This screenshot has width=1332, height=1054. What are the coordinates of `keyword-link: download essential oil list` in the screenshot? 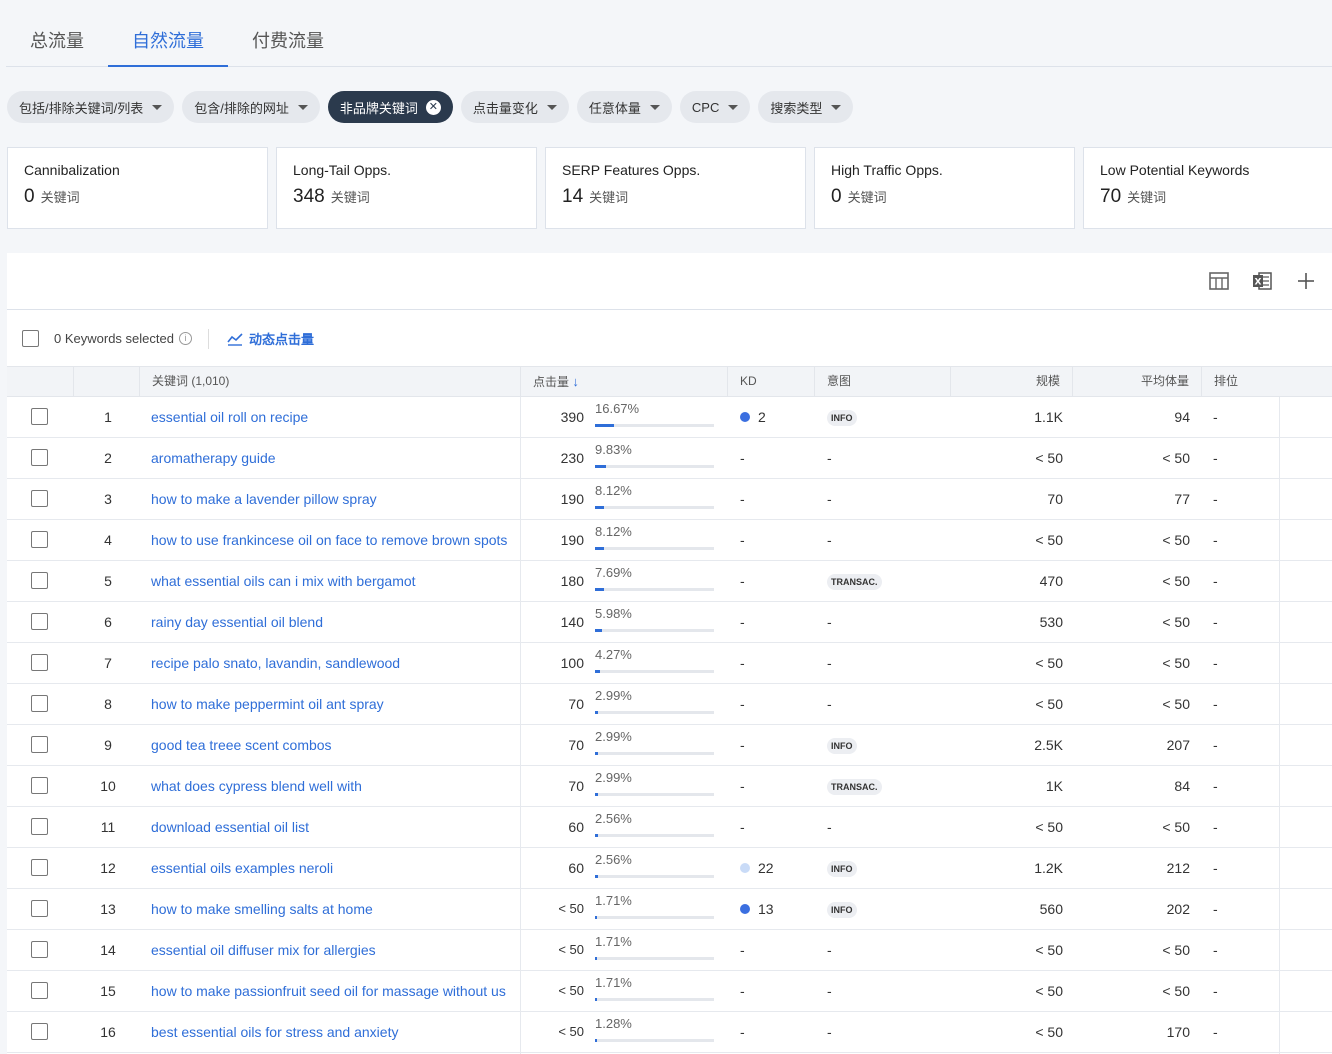 It's located at (331, 827).